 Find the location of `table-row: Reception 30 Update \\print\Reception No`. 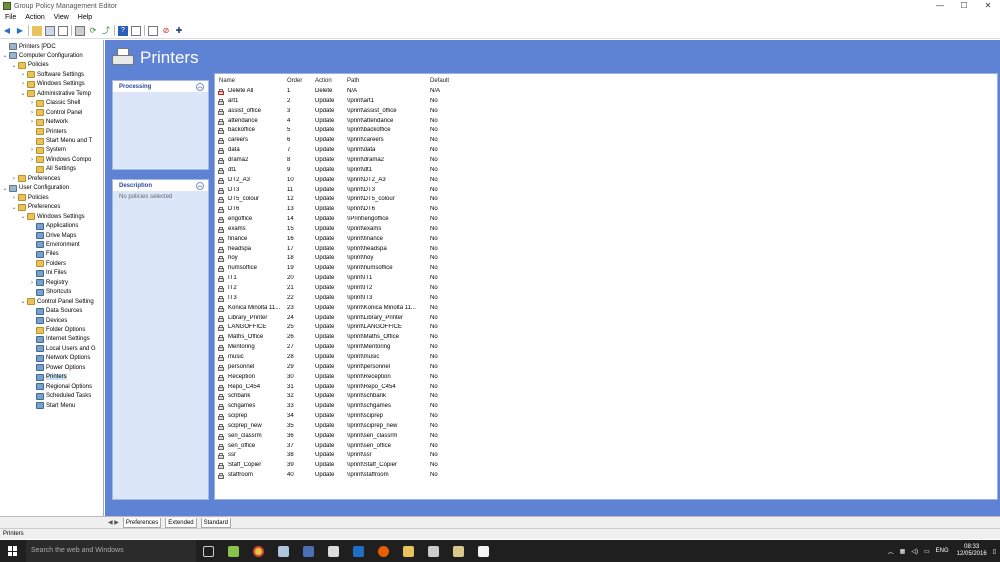

table-row: Reception 30 Update \\print\Reception No is located at coordinates (606, 378).